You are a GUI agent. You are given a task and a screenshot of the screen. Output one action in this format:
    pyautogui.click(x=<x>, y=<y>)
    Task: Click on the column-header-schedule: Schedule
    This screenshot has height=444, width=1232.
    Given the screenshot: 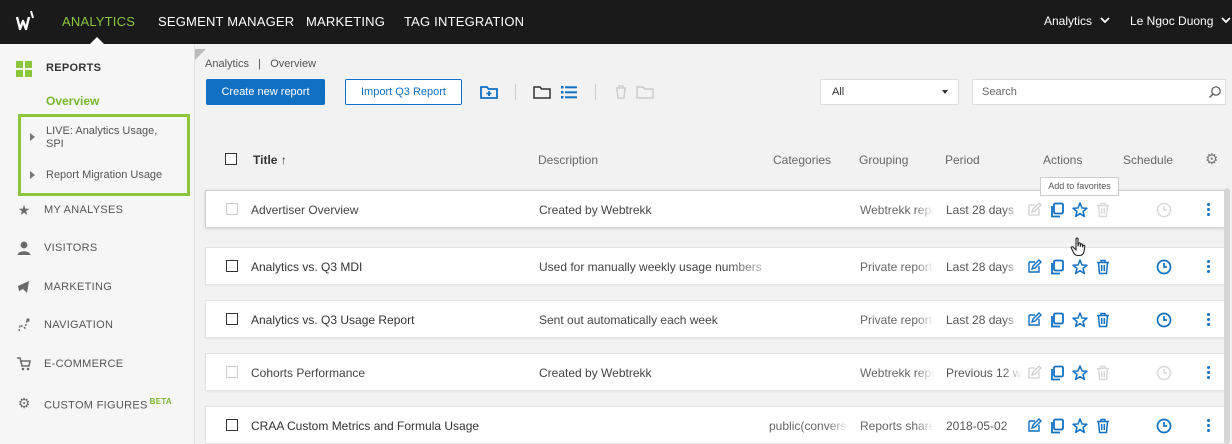 What is the action you would take?
    pyautogui.click(x=1148, y=160)
    